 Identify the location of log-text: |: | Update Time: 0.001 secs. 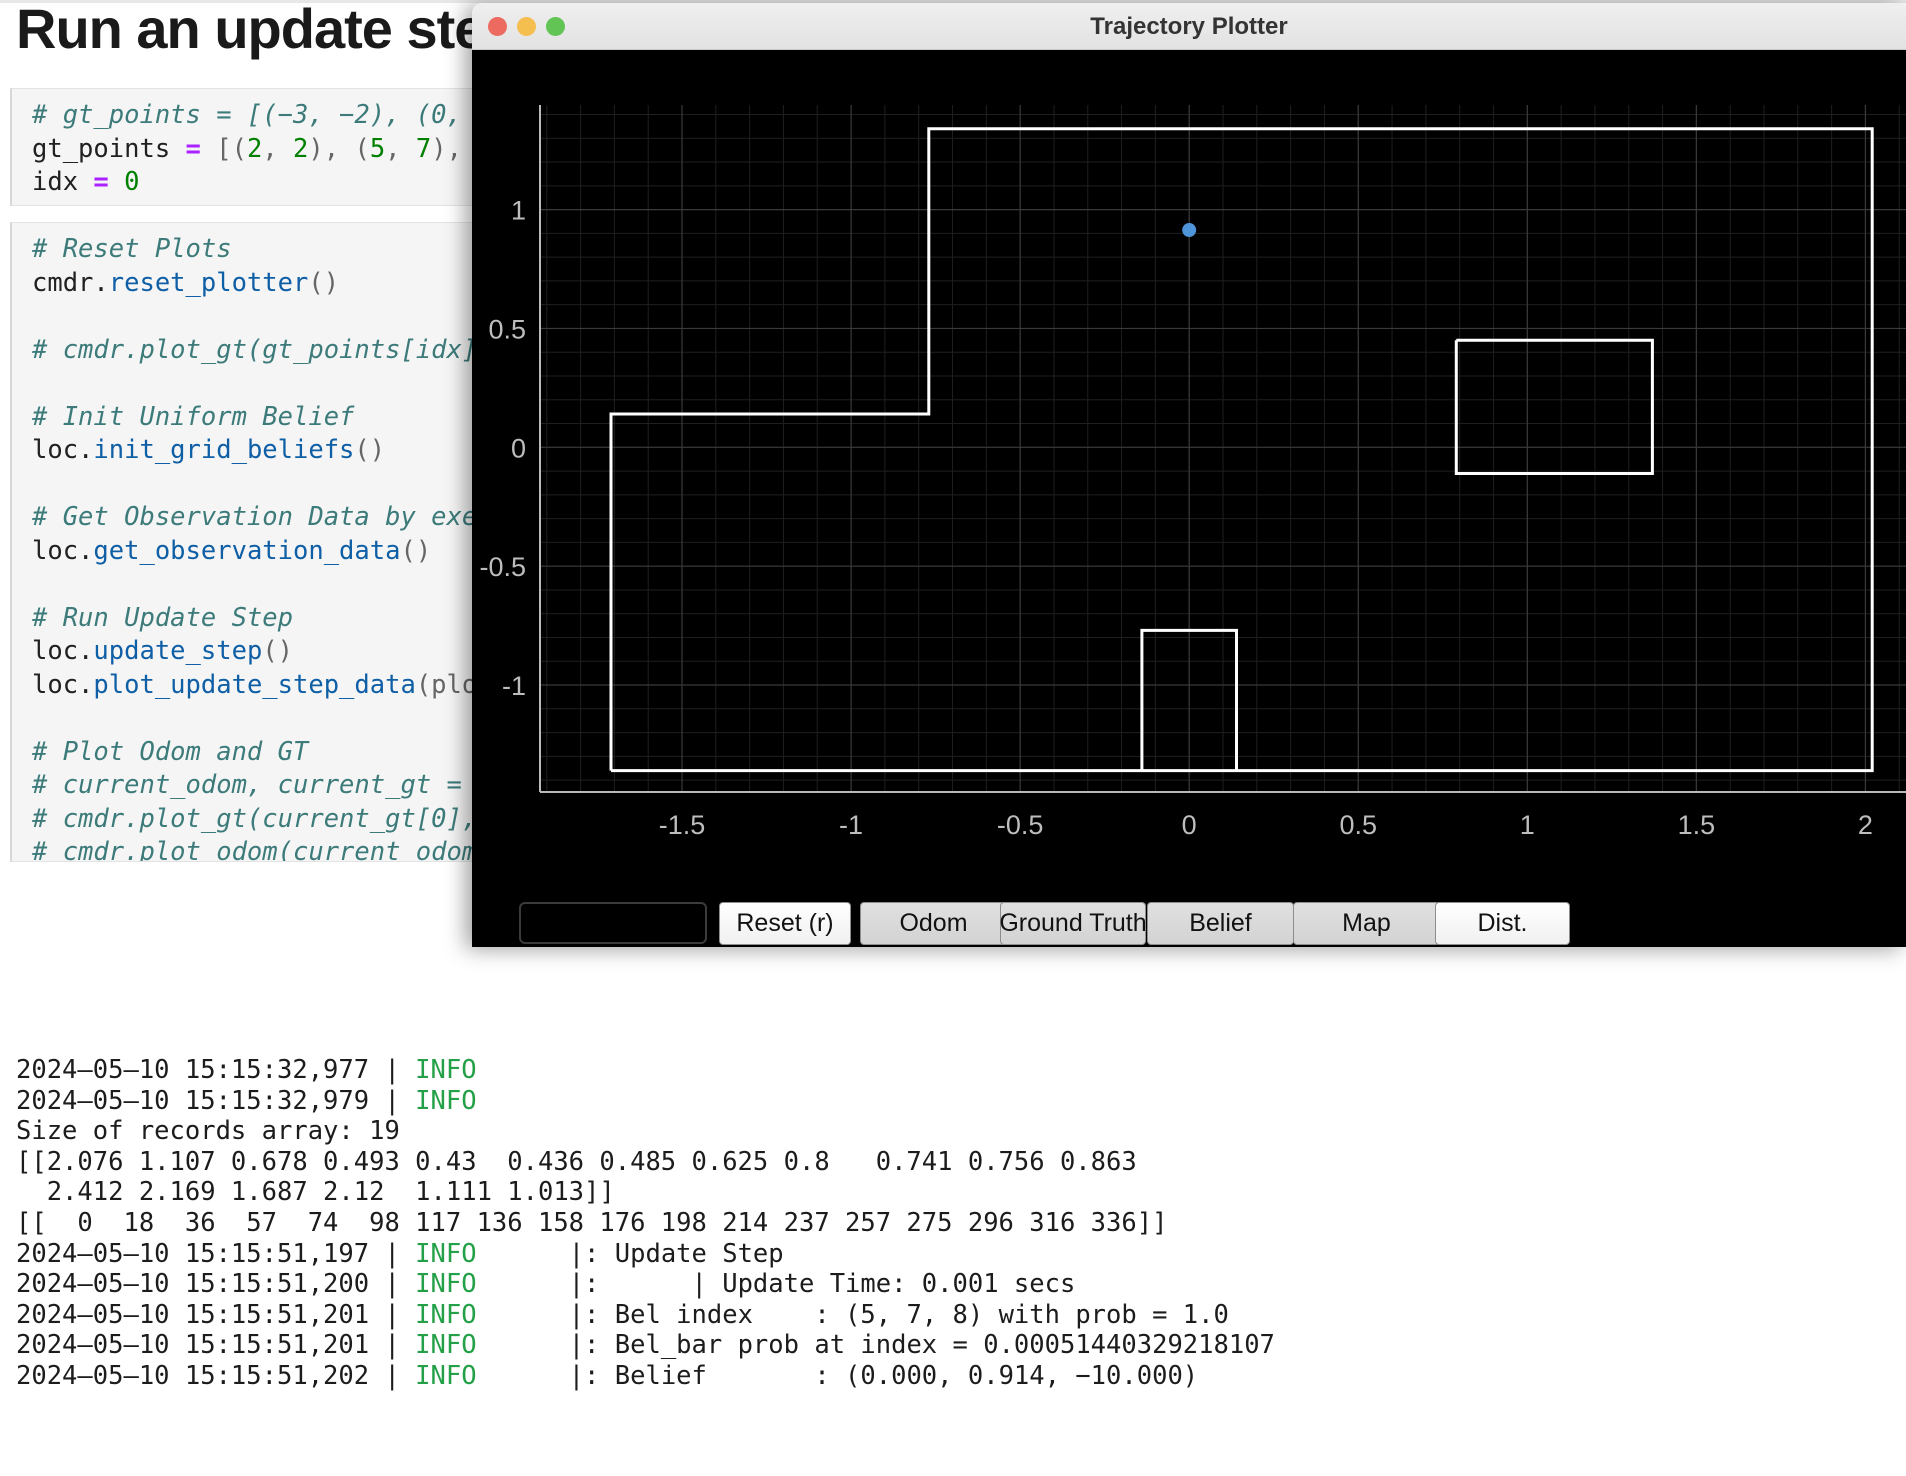
(776, 1284).